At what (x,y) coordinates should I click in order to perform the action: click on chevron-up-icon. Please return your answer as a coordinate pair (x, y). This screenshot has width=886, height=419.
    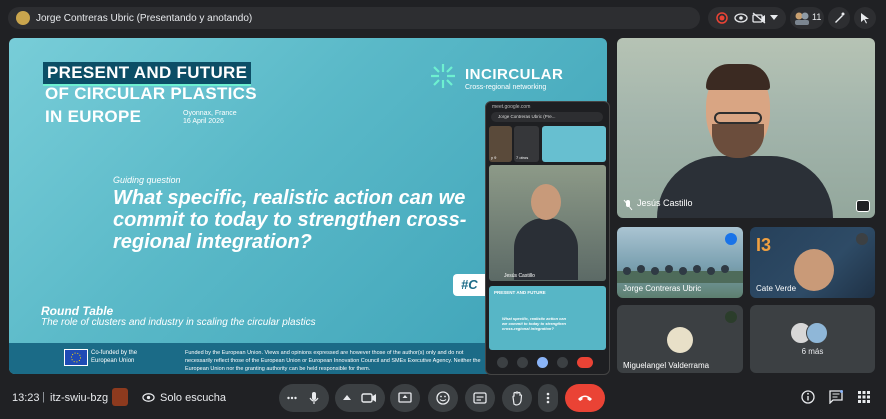
    Looking at the image, I should click on (347, 397).